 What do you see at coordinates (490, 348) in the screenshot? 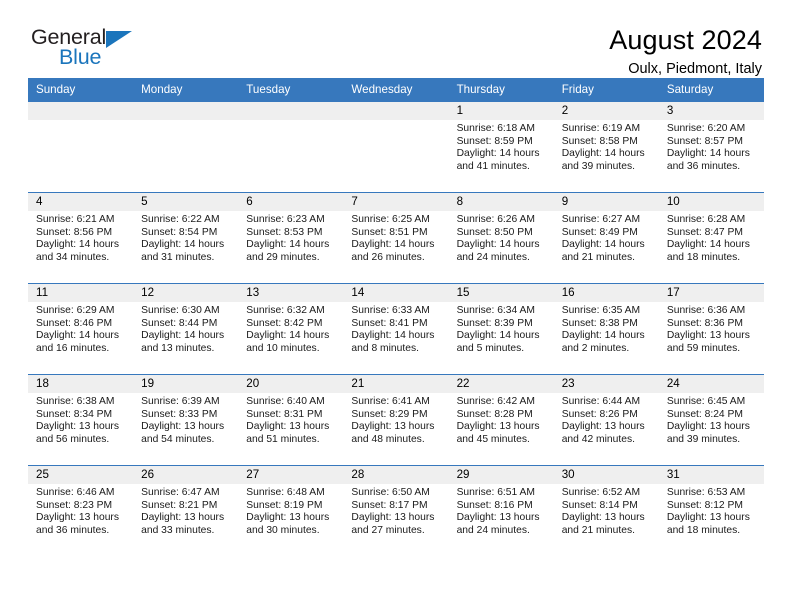
I see `daylight-text: and 5 minutes.` at bounding box center [490, 348].